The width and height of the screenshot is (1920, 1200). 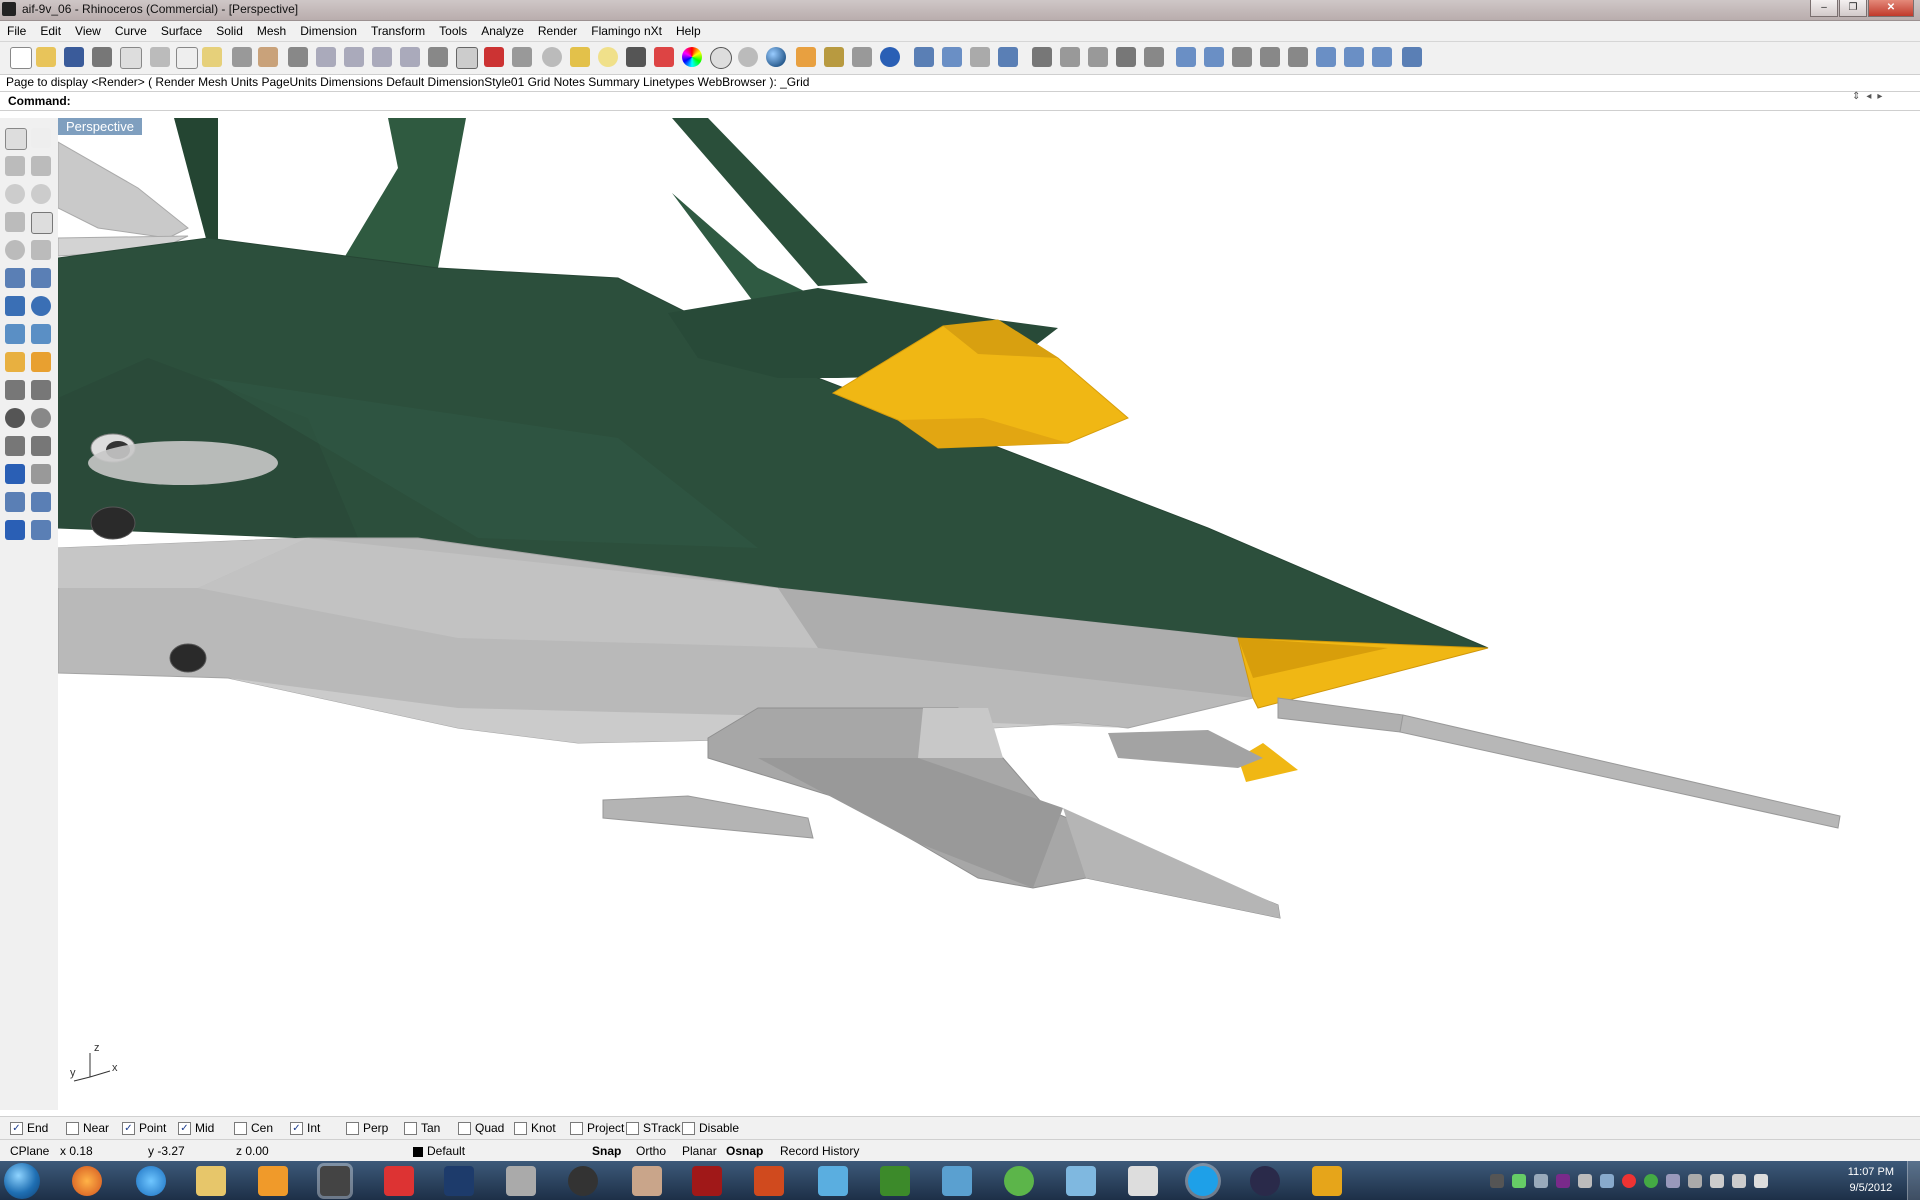 What do you see at coordinates (1607, 1181) in the screenshot?
I see `tray-app-icon` at bounding box center [1607, 1181].